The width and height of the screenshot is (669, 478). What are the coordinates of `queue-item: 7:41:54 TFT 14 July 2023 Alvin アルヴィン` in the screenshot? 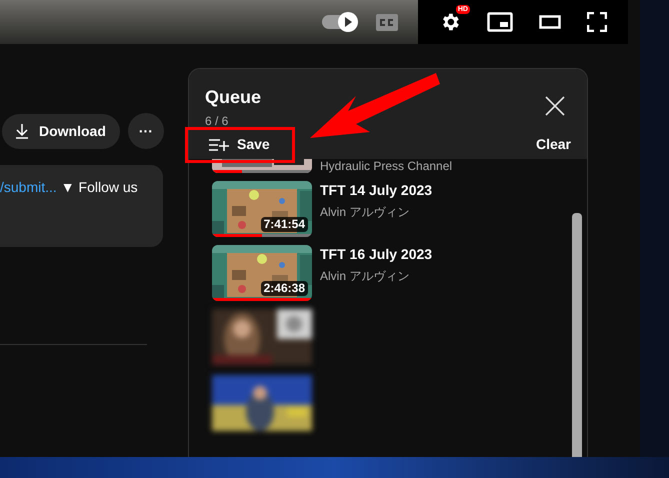 It's located at (392, 209).